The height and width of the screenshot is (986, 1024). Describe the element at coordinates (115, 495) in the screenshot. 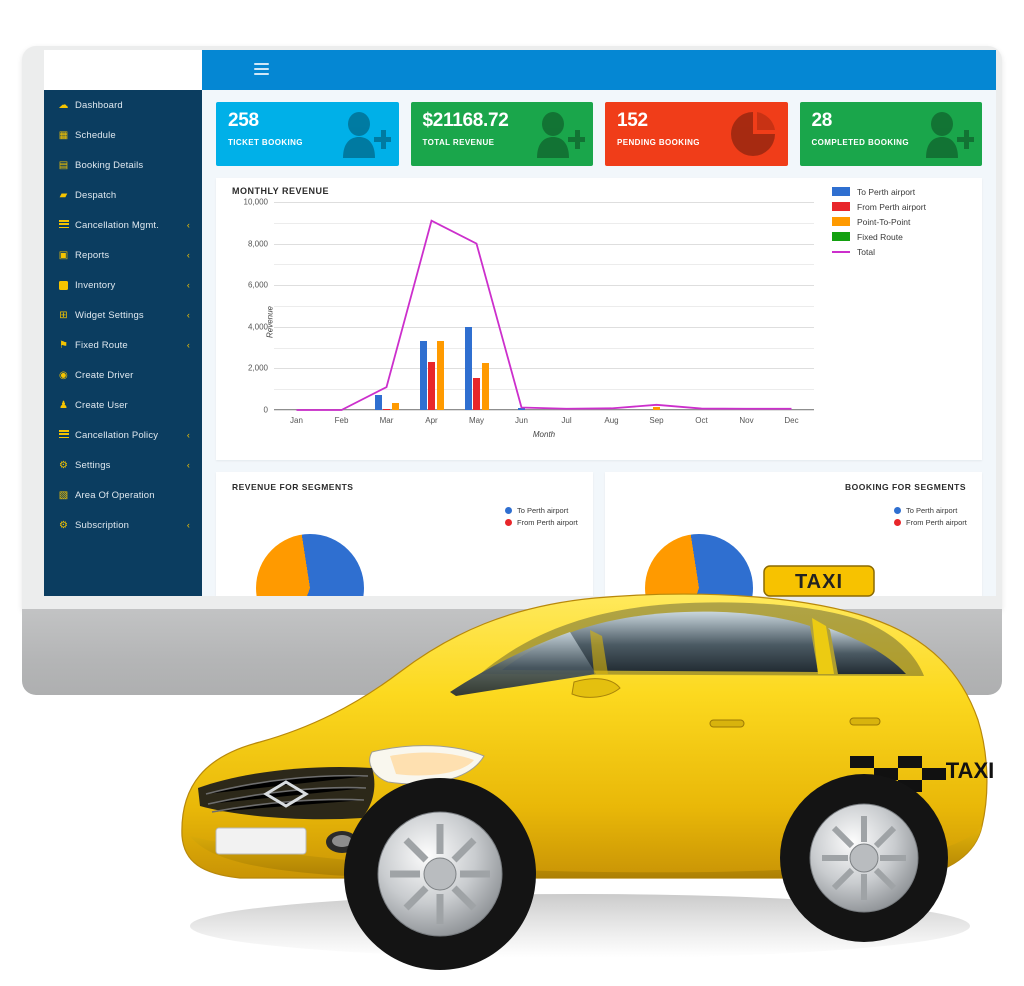

I see `sidebar-item-label: Area Of Operation` at that location.